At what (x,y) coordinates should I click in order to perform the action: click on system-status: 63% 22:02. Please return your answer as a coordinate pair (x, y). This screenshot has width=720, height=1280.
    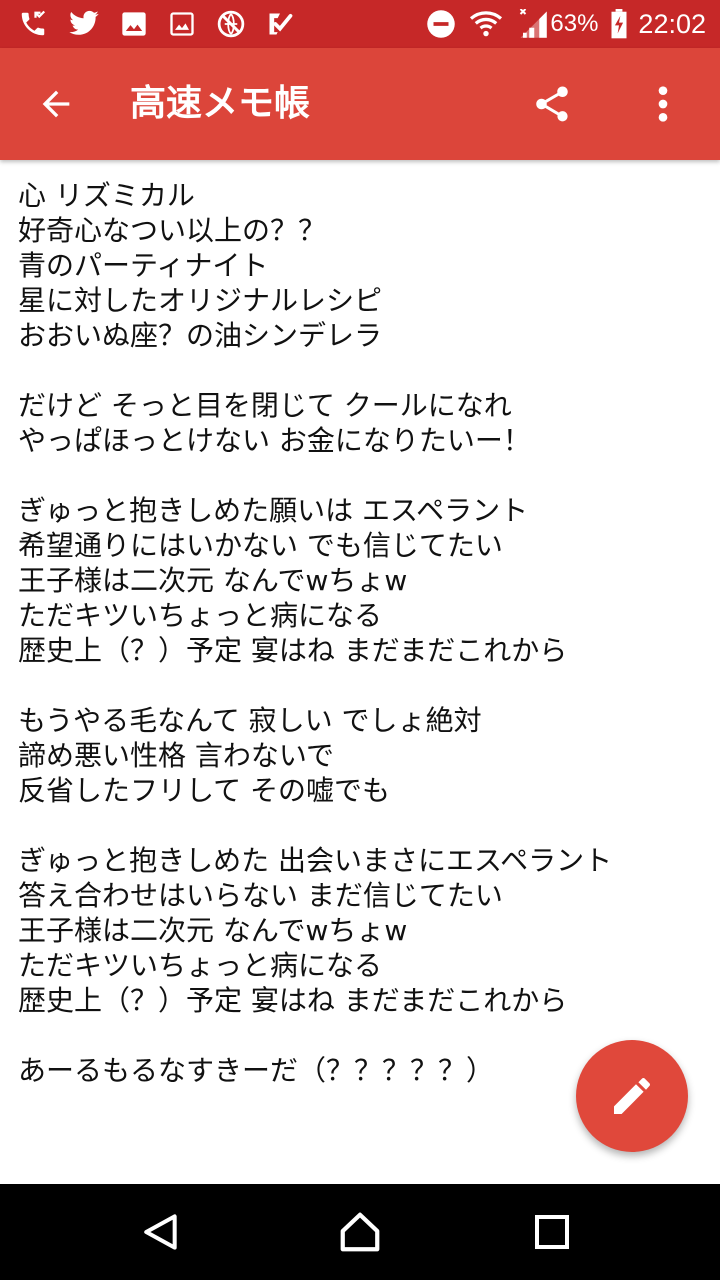
    Looking at the image, I should click on (560, 24).